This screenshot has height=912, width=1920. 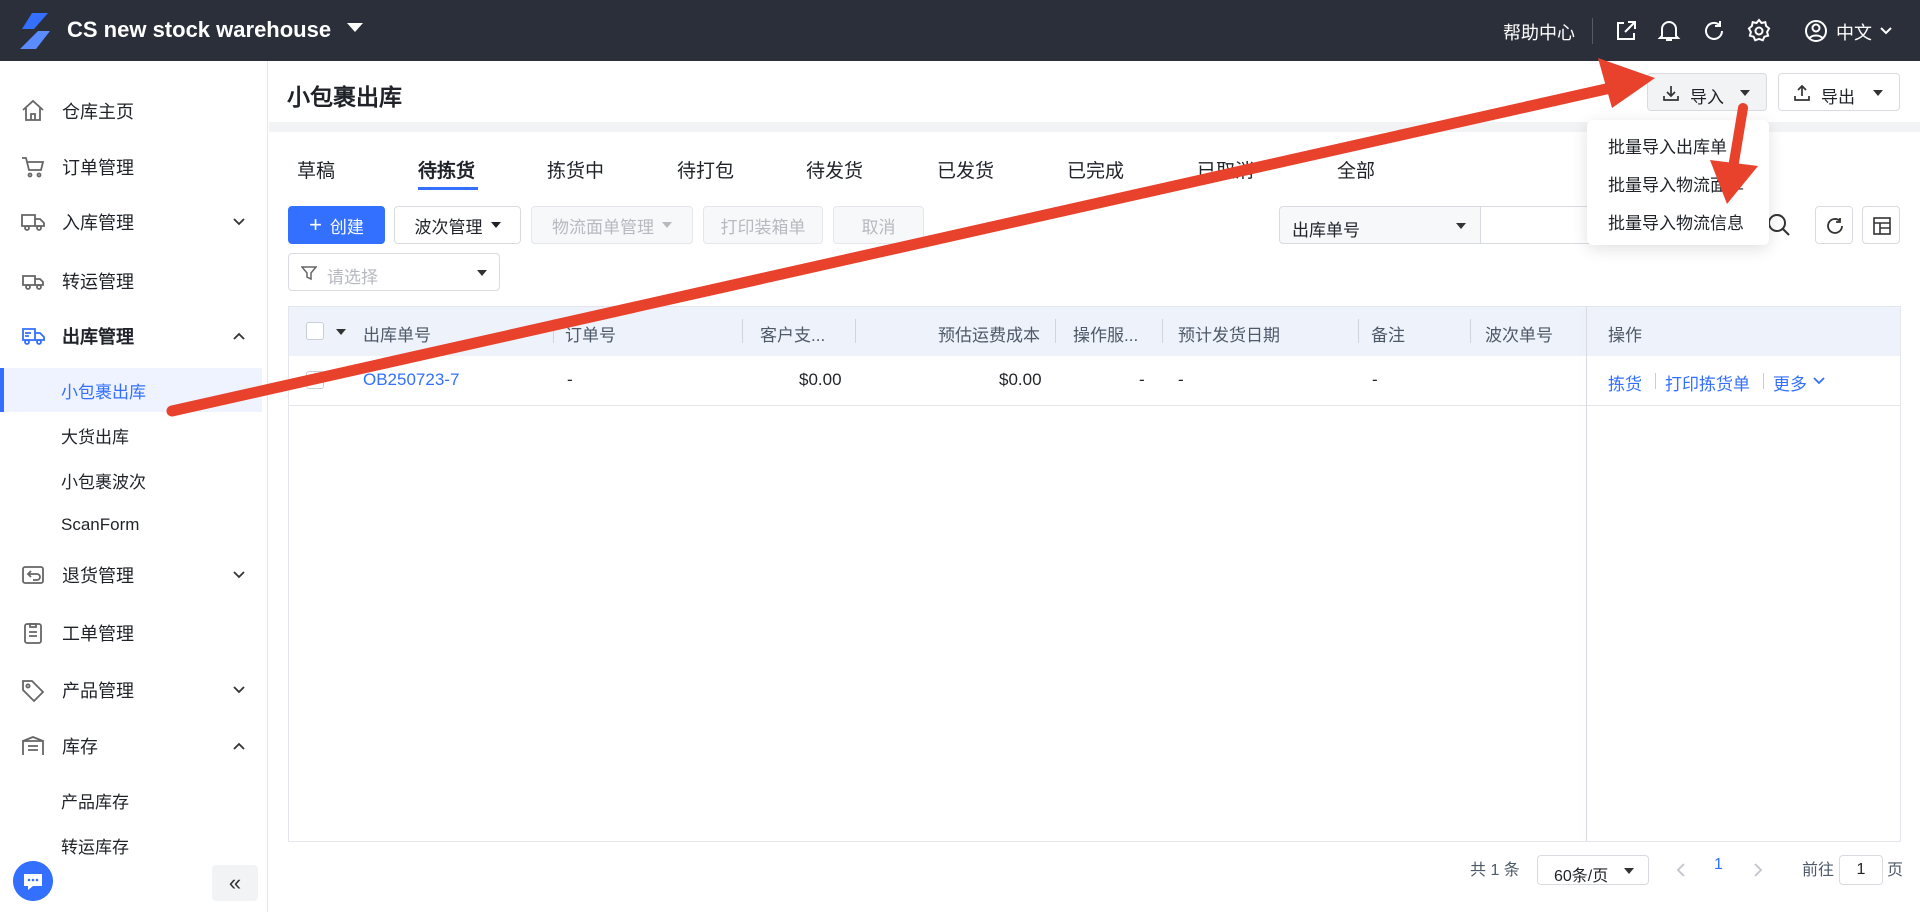 I want to click on tab-cancelled: 已取消, so click(x=1225, y=169).